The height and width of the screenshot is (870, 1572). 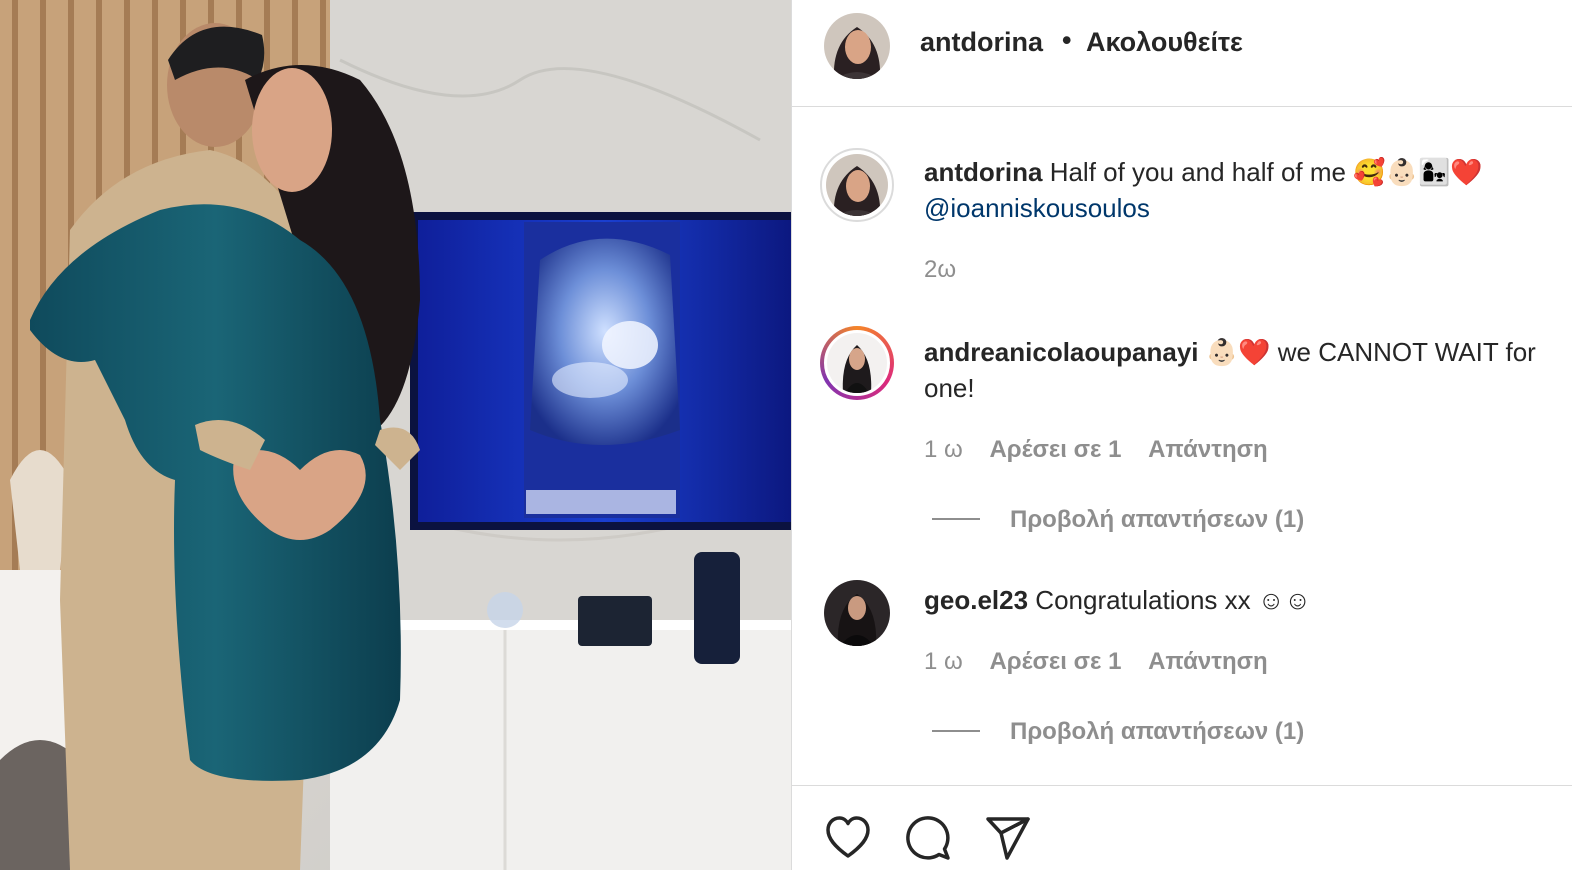 What do you see at coordinates (1266, 172) in the screenshot?
I see `caption-body: Half of you and half of me 🥰👶🏻👩‍👧❤️` at bounding box center [1266, 172].